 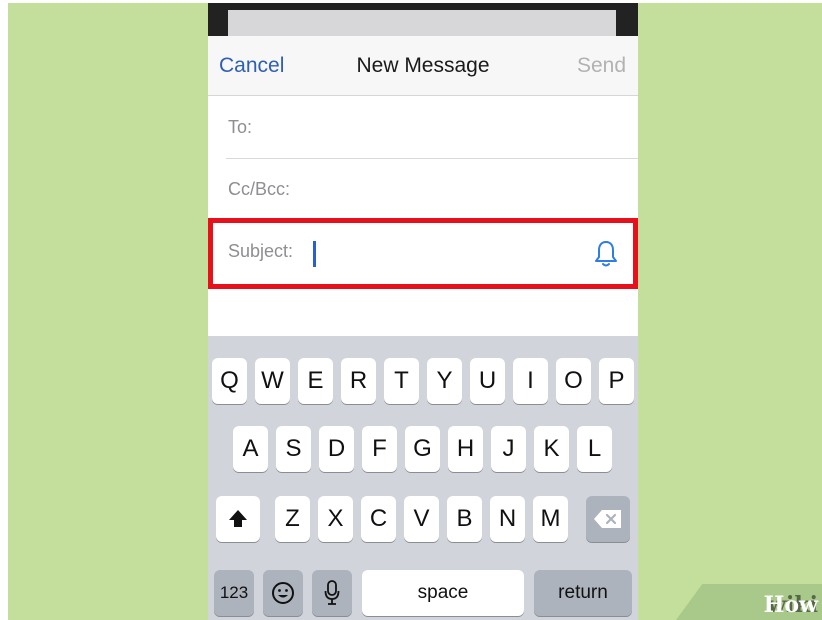 What do you see at coordinates (335, 519) in the screenshot?
I see `key-x: X` at bounding box center [335, 519].